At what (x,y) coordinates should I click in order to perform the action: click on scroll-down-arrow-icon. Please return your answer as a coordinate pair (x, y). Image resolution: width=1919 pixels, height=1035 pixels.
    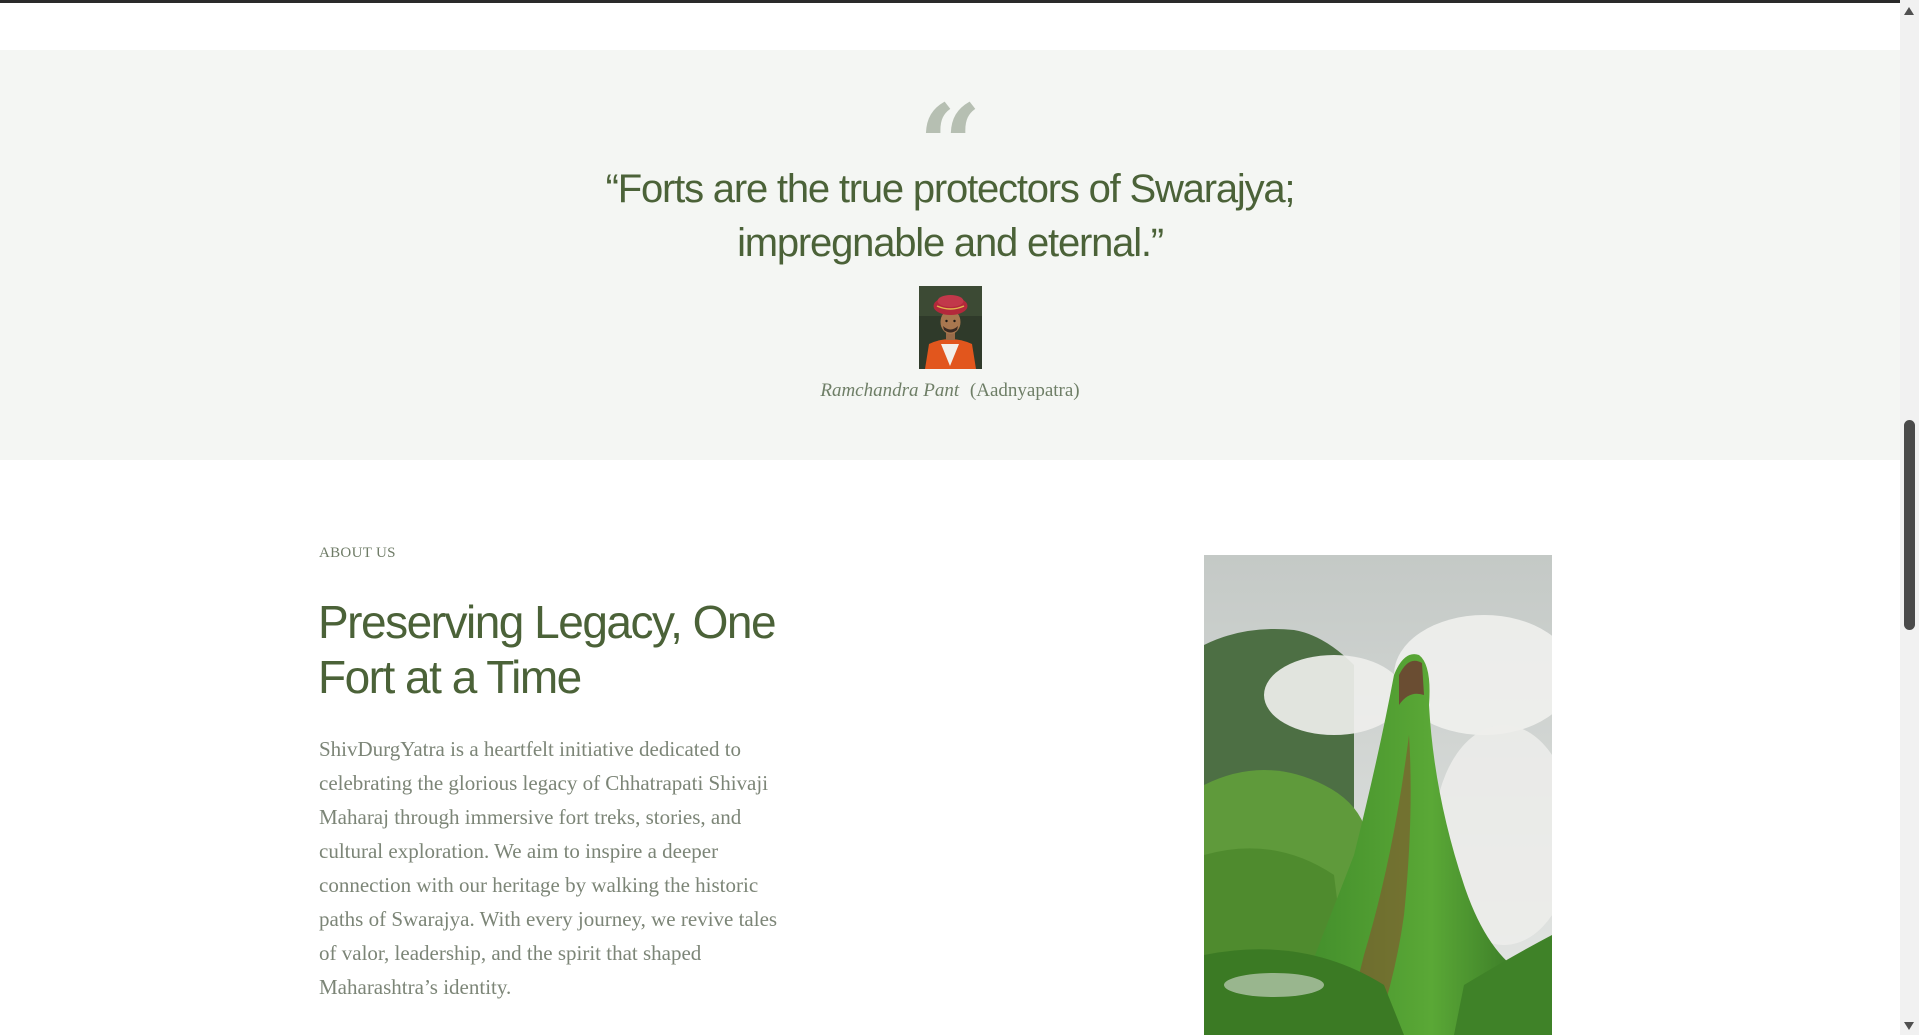
    Looking at the image, I should click on (1909, 1026).